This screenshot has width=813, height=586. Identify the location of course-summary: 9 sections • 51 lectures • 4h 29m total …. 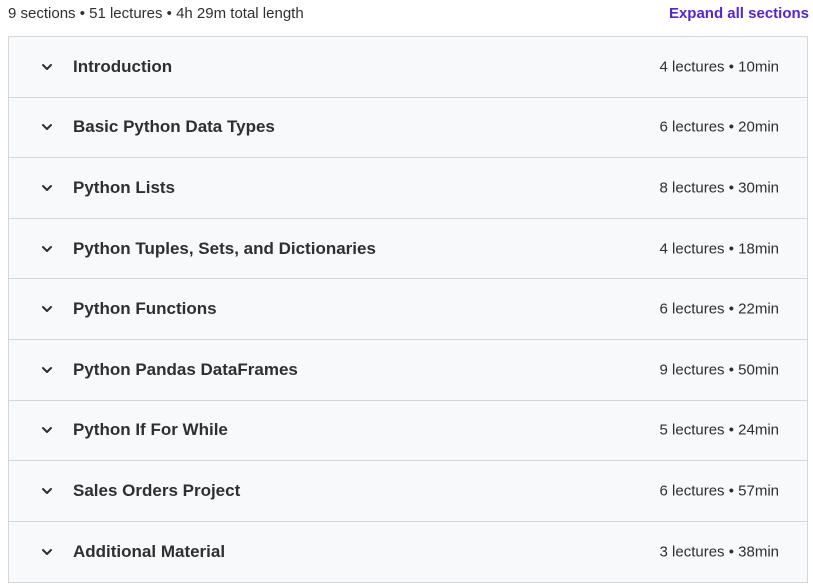
(156, 13).